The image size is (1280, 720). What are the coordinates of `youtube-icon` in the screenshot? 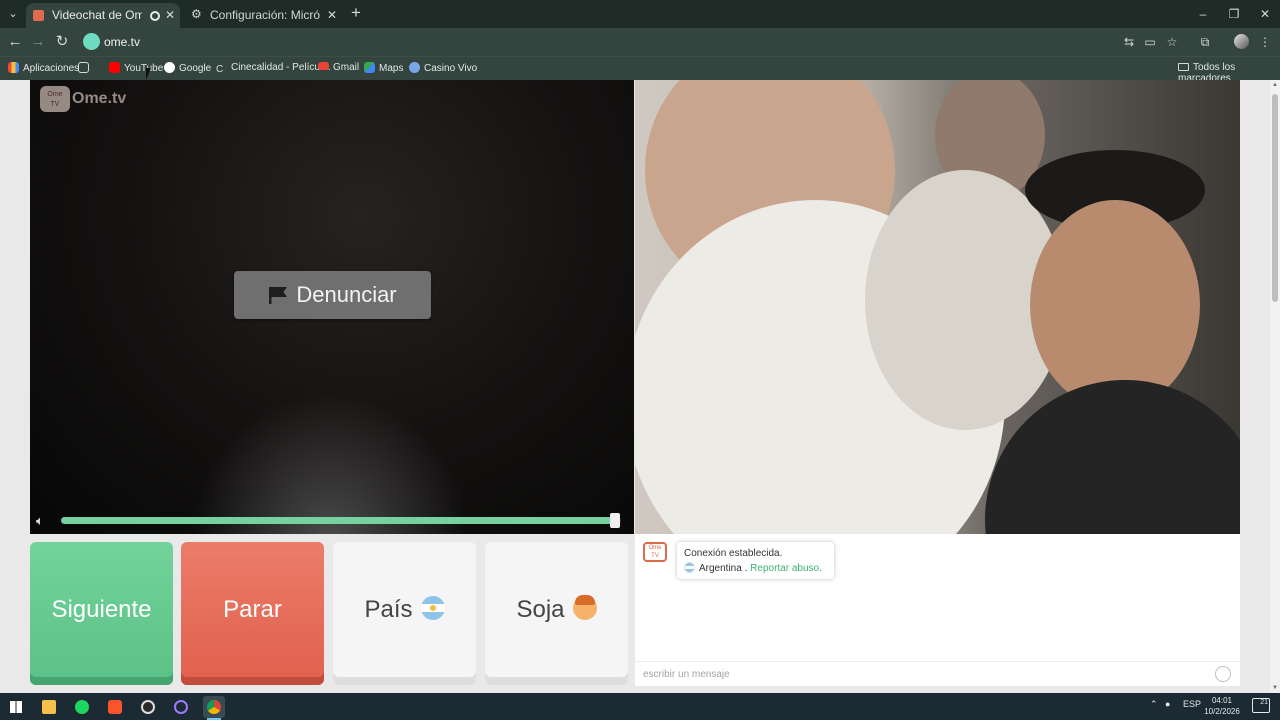 It's located at (114, 67).